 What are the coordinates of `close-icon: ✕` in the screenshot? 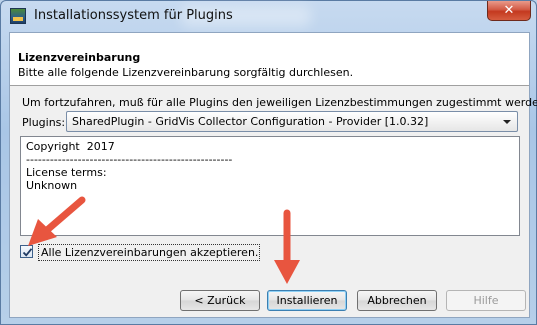 It's located at (509, 10).